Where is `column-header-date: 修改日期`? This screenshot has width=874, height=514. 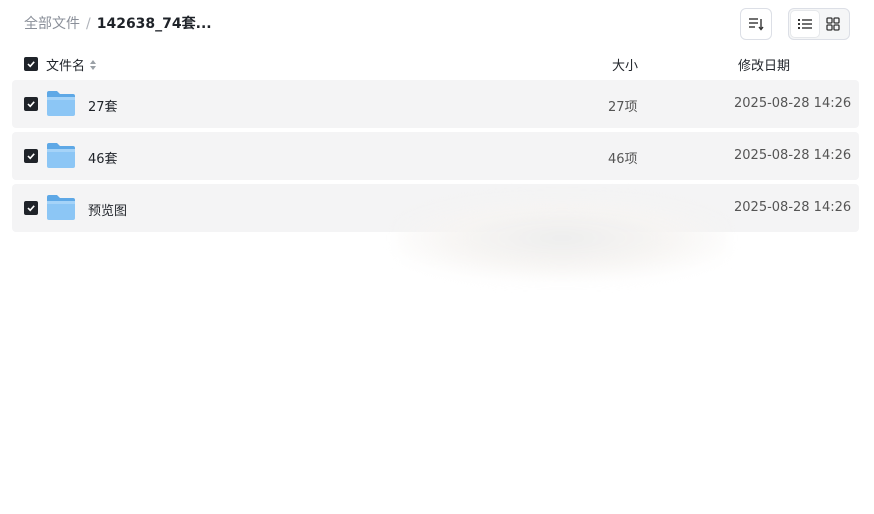
column-header-date: 修改日期 is located at coordinates (764, 64).